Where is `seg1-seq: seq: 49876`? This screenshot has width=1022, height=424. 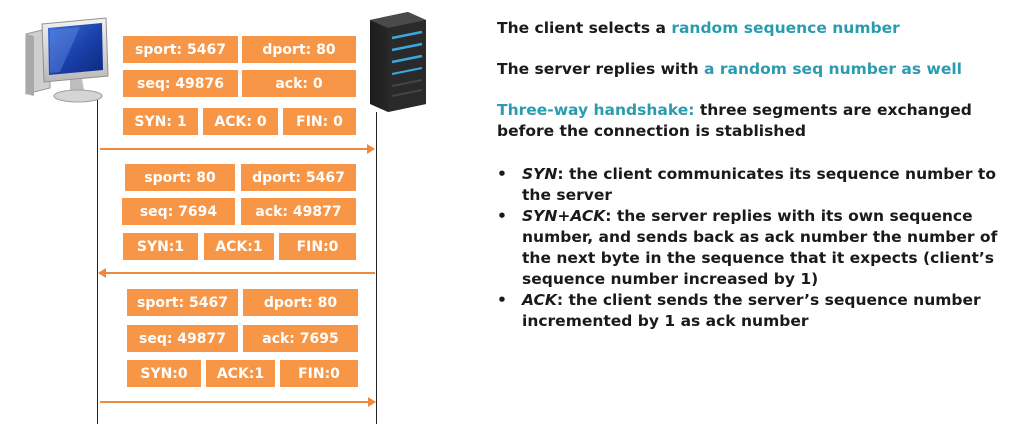
seg1-seq: seq: 49876 is located at coordinates (180, 83).